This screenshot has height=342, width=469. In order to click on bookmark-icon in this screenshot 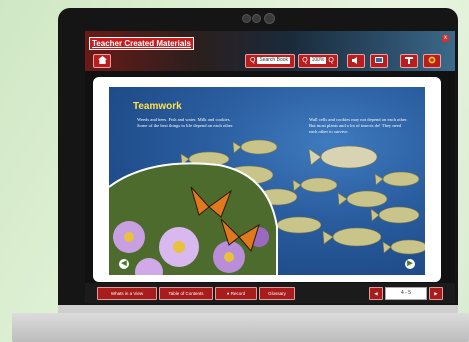, I will do `click(379, 60)`.